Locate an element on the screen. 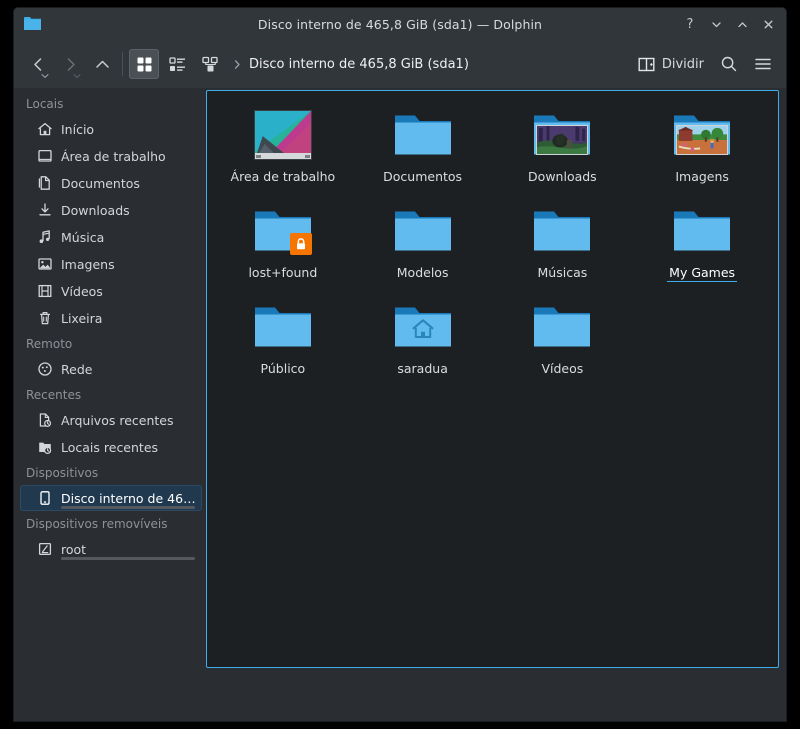 The width and height of the screenshot is (800, 729). sidebar-item-lixeira: Lixeira is located at coordinates (111, 318).